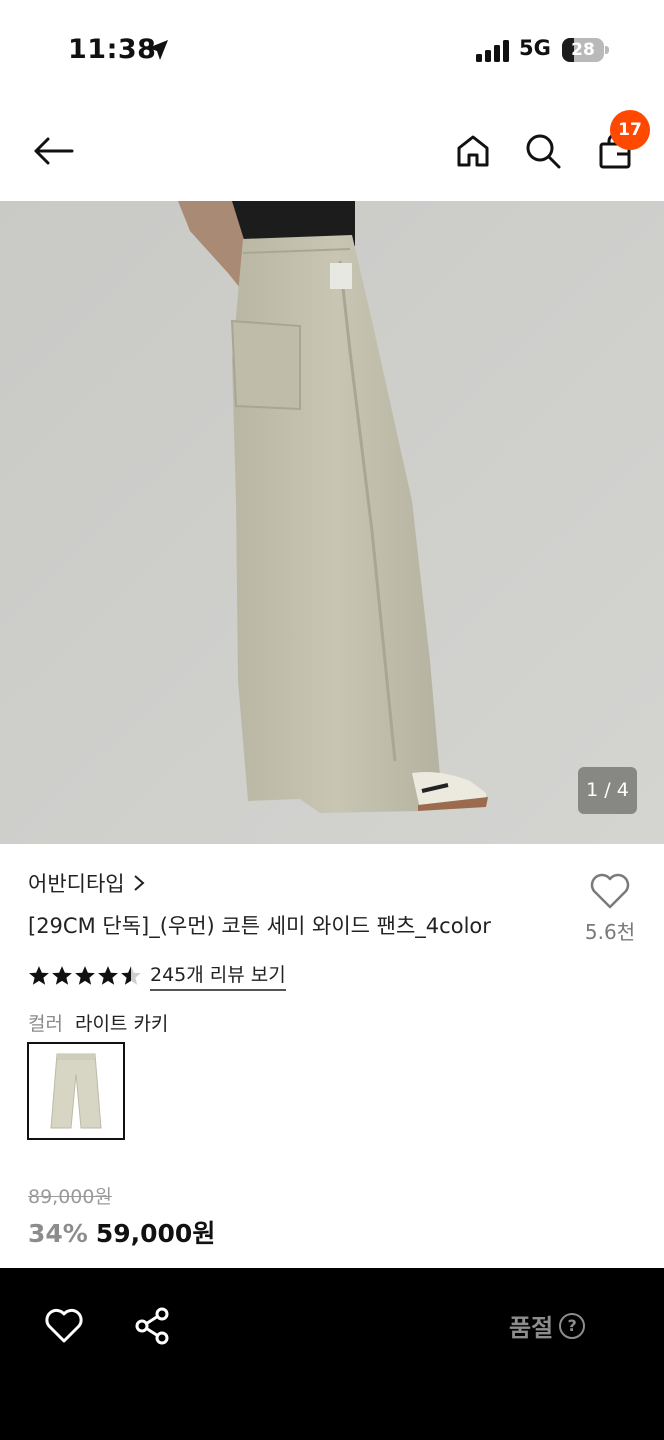 This screenshot has height=1440, width=664. What do you see at coordinates (45, 1024) in the screenshot?
I see `color-label: 컬러` at bounding box center [45, 1024].